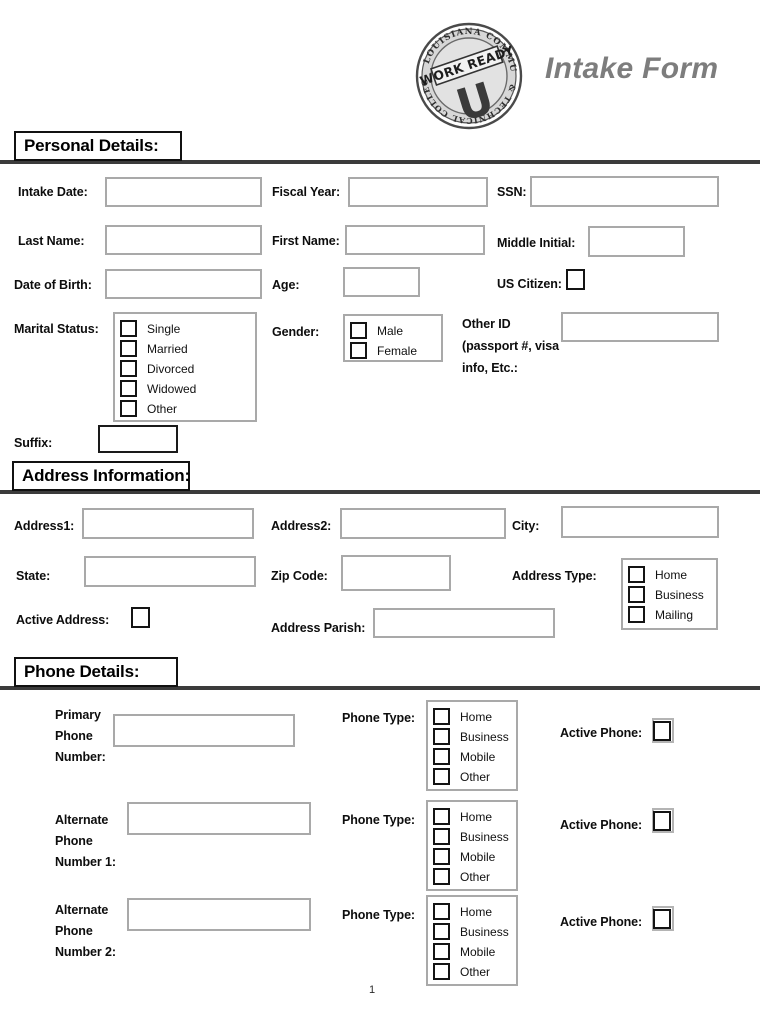 The width and height of the screenshot is (770, 1024). Describe the element at coordinates (372, 990) in the screenshot. I see `page-number: 1` at that location.